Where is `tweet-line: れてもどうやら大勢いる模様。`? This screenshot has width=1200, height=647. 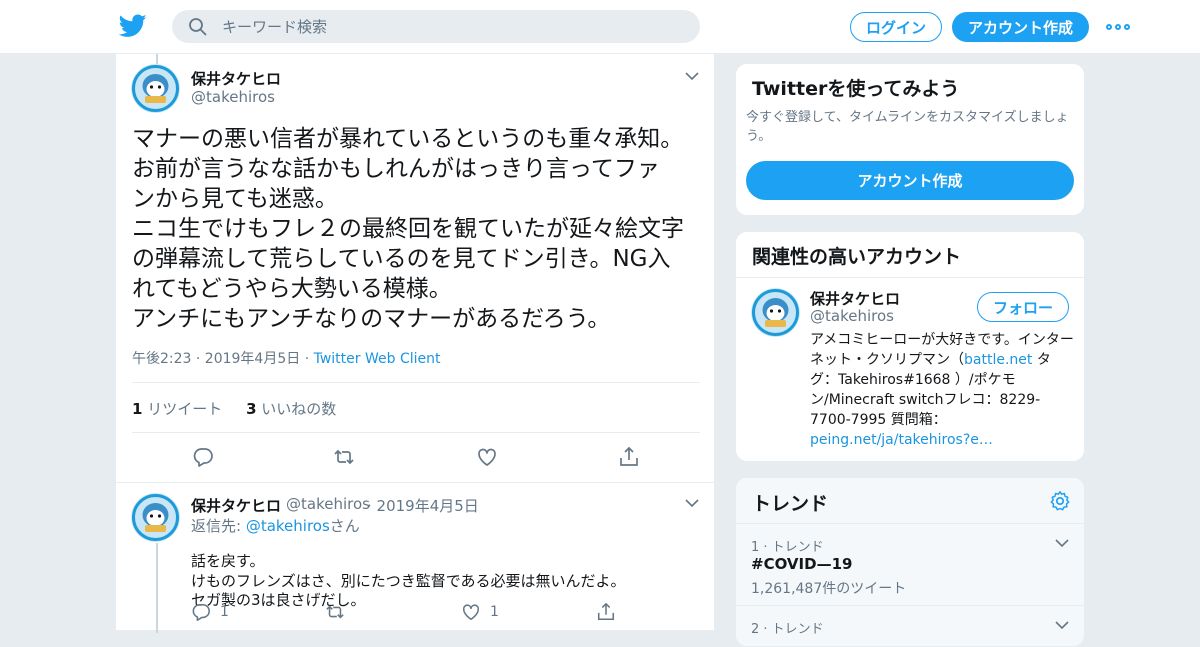 tweet-line: れてもどうやら大勢いる模様。 is located at coordinates (292, 289).